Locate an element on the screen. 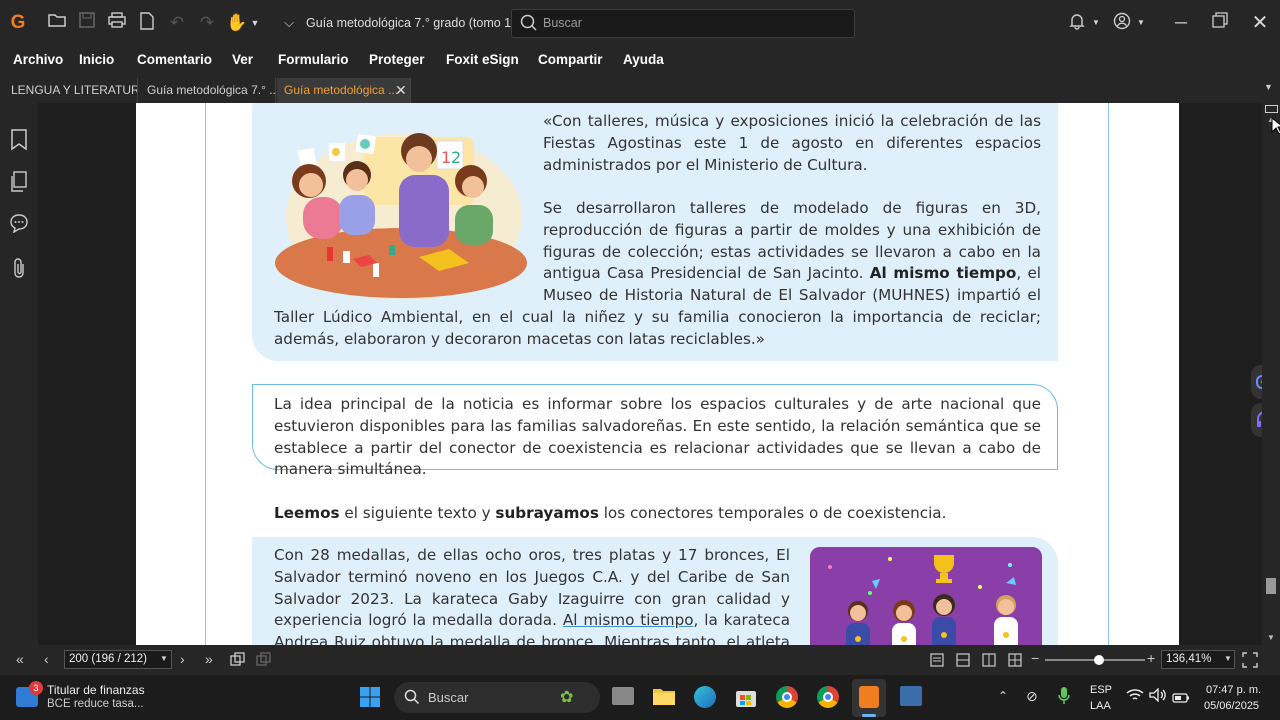  taskbar-search: Buscar ✿ is located at coordinates (497, 697).